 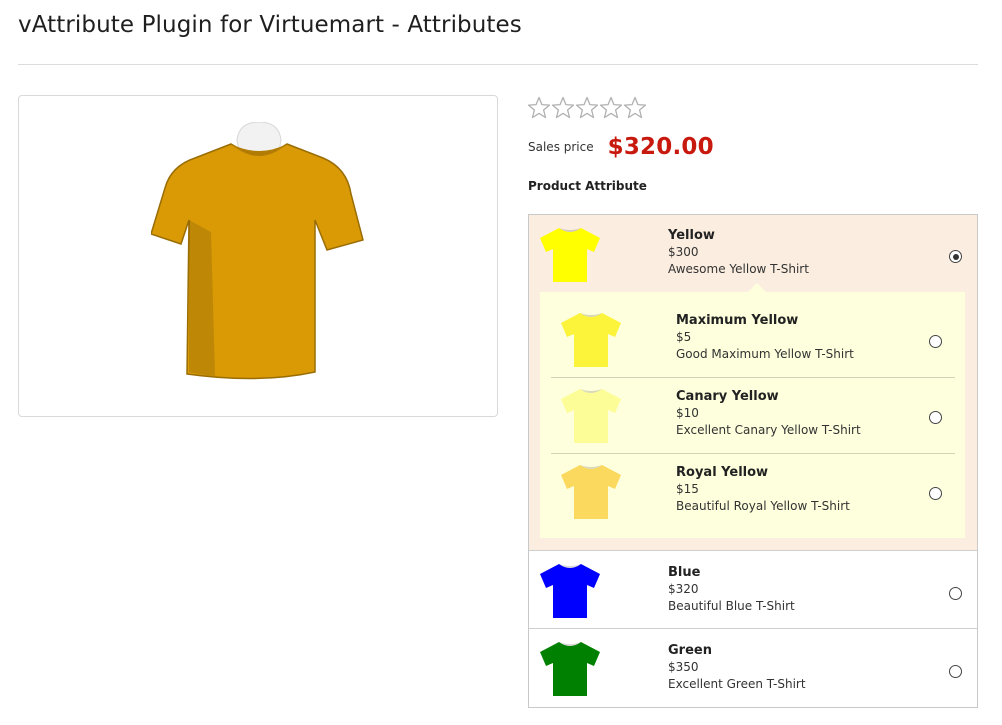 What do you see at coordinates (955, 671) in the screenshot?
I see `attribute-radio-green` at bounding box center [955, 671].